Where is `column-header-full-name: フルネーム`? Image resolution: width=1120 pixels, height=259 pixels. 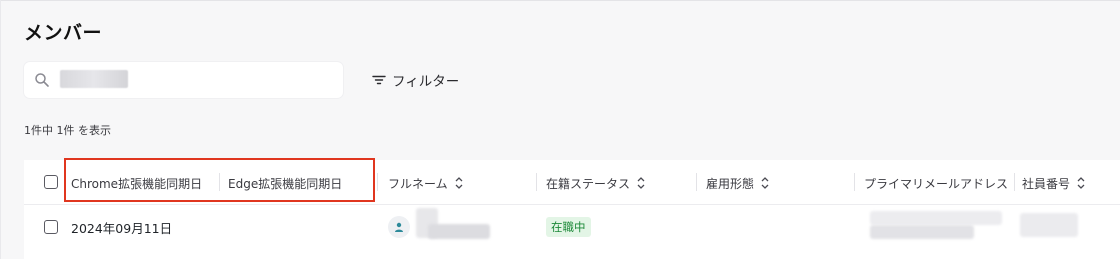 column-header-full-name: フルネーム is located at coordinates (426, 183).